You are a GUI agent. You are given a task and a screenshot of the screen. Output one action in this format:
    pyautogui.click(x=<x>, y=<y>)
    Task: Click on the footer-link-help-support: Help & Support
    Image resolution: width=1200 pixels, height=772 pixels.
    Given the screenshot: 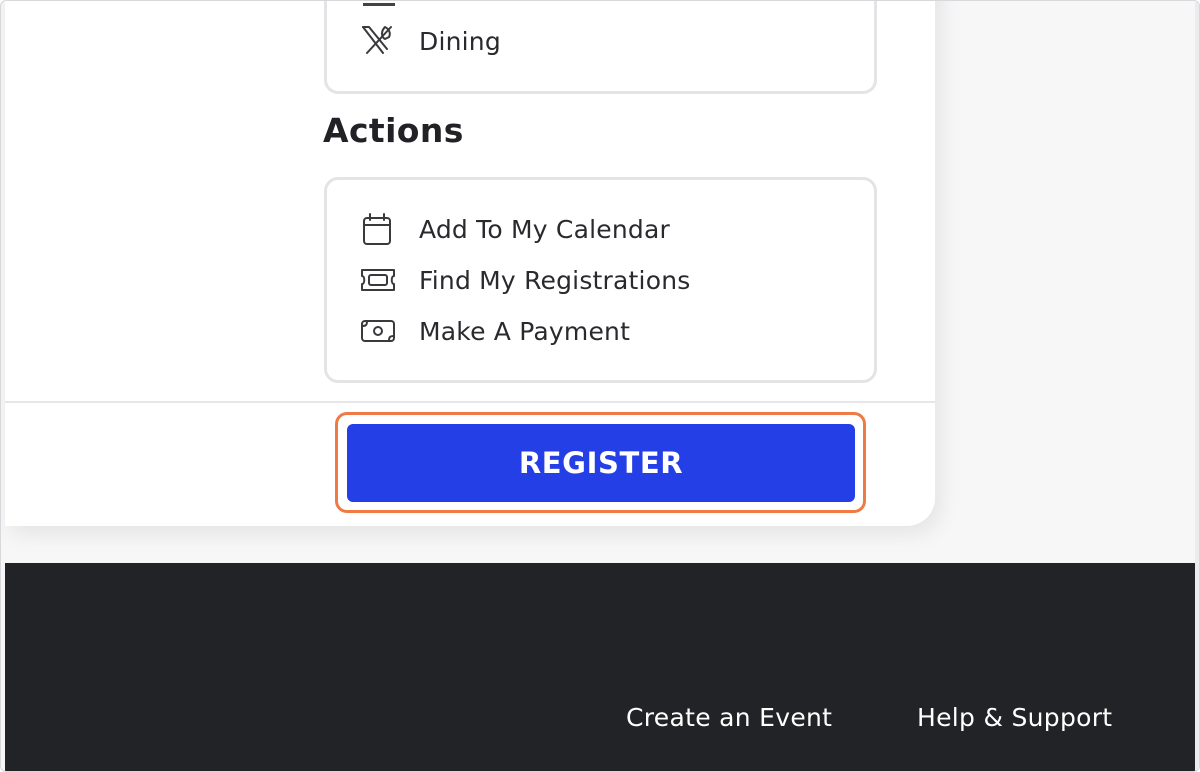 What is the action you would take?
    pyautogui.click(x=1014, y=717)
    